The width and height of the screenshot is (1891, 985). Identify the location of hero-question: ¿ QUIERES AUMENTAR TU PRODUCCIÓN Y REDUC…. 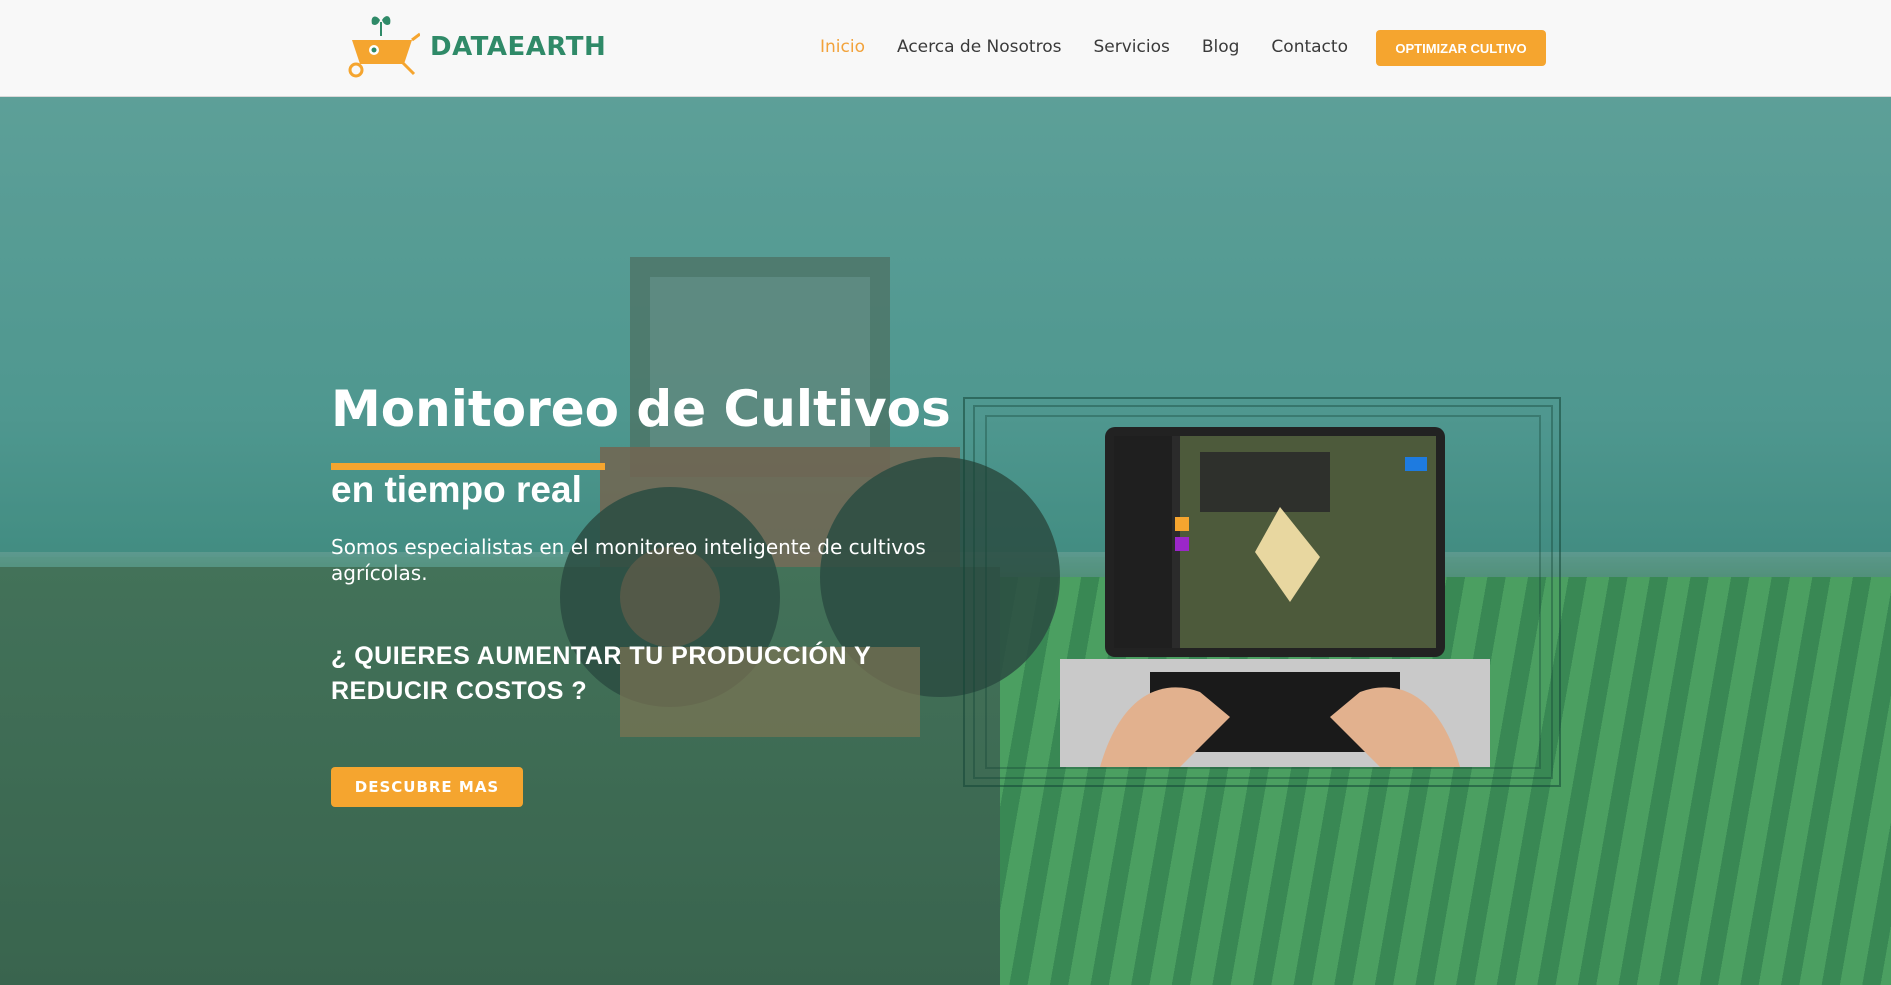
(601, 673).